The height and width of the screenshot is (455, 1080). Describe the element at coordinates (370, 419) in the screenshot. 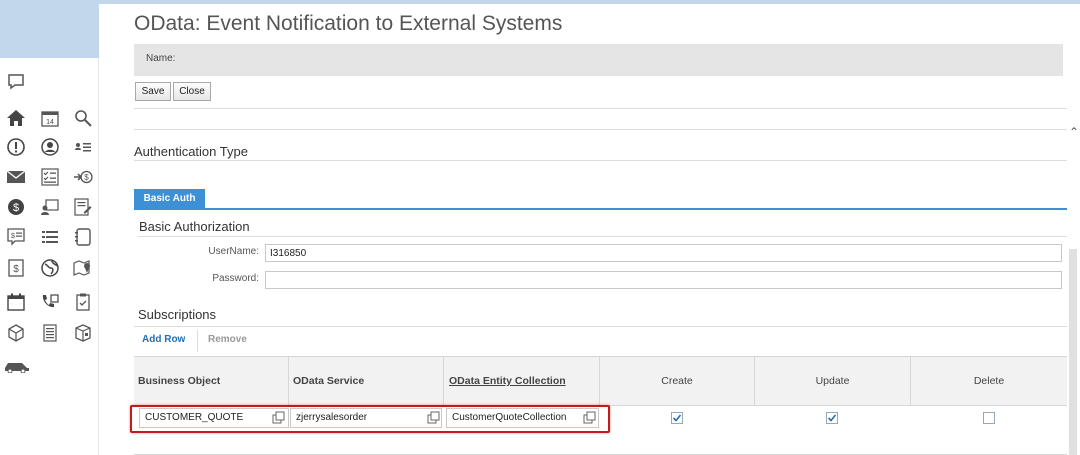

I see `red-highlight-box` at that location.